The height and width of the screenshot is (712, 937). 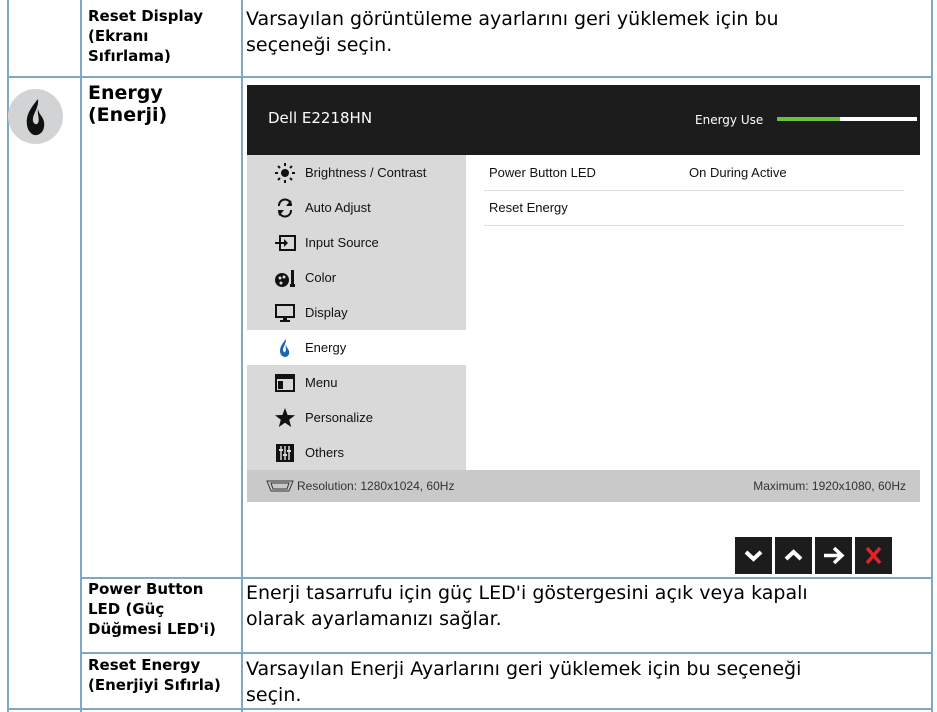 I want to click on menu-item-input-source: Input Source, so click(x=356, y=242).